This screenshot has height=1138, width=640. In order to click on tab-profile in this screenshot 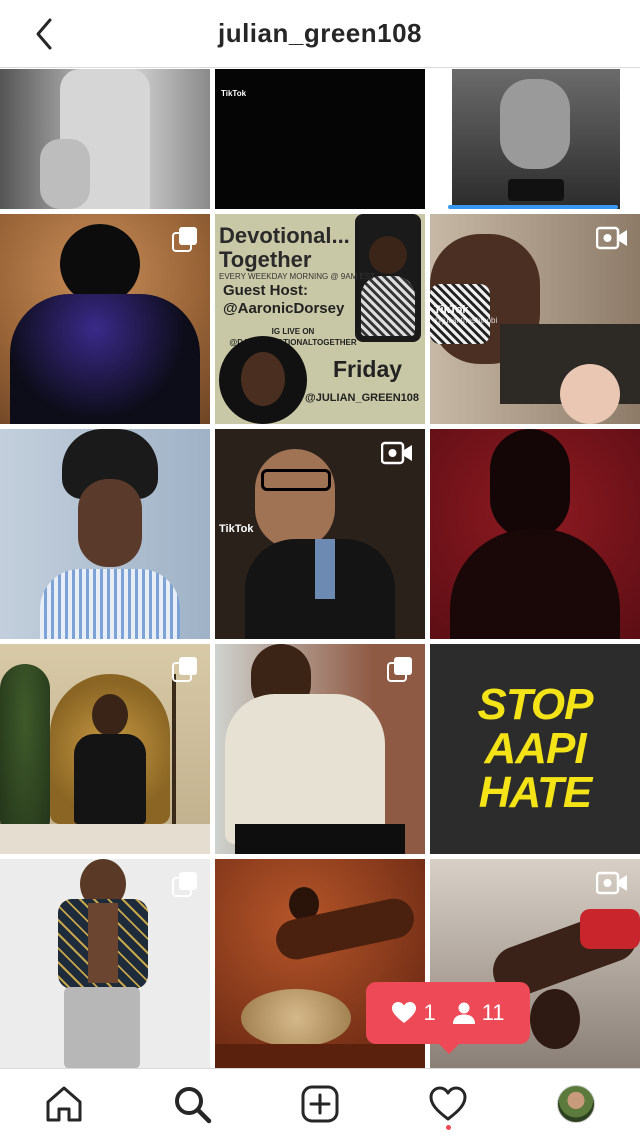, I will do `click(576, 1104)`.